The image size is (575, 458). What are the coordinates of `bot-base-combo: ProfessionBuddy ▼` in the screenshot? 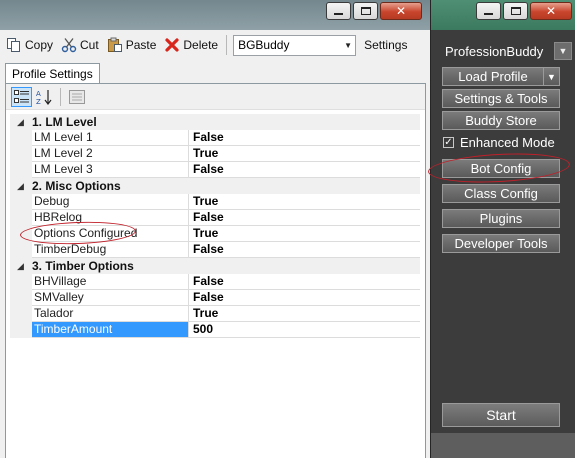 It's located at (506, 51).